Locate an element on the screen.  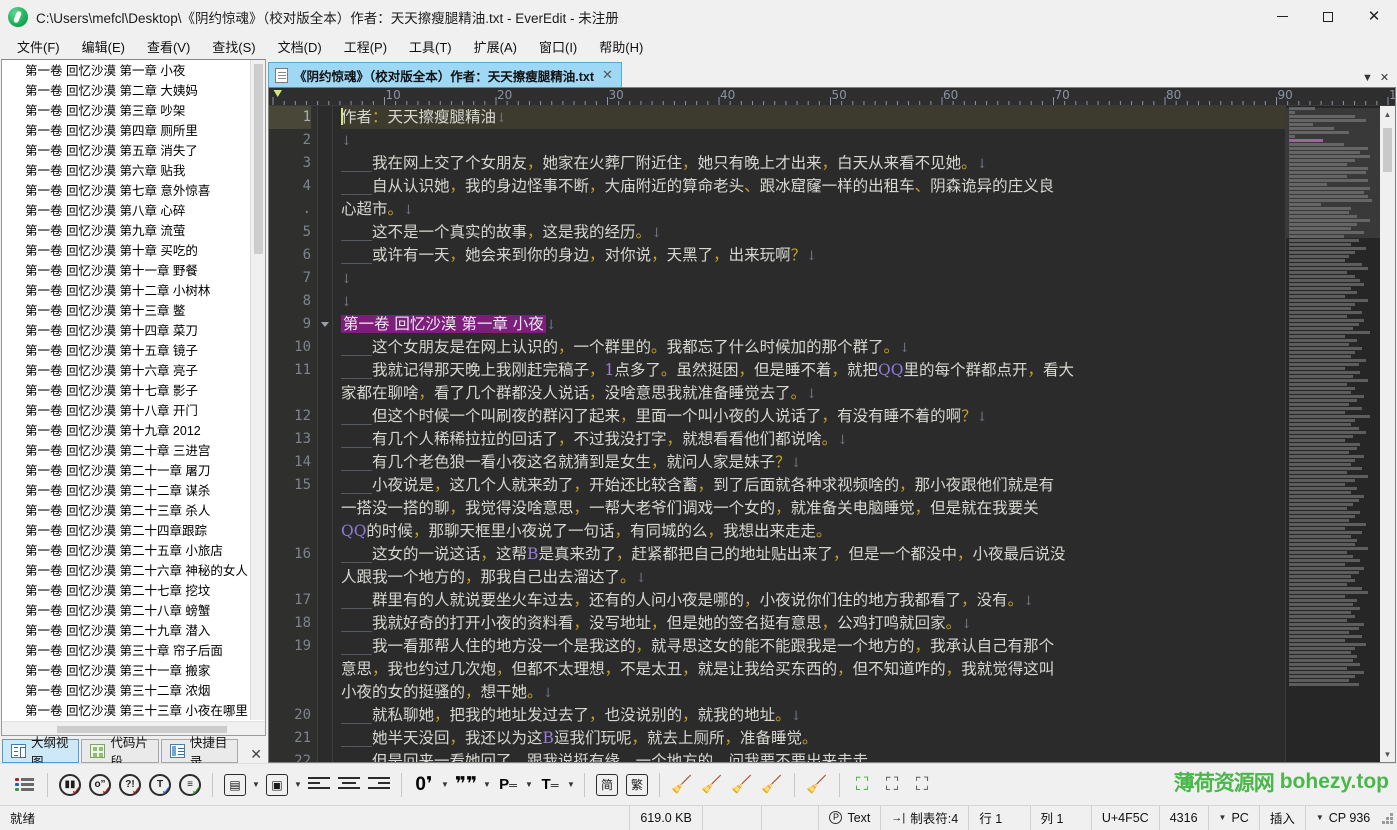
scroll-down-arrow-icon: ▼ is located at coordinates (1387, 754).